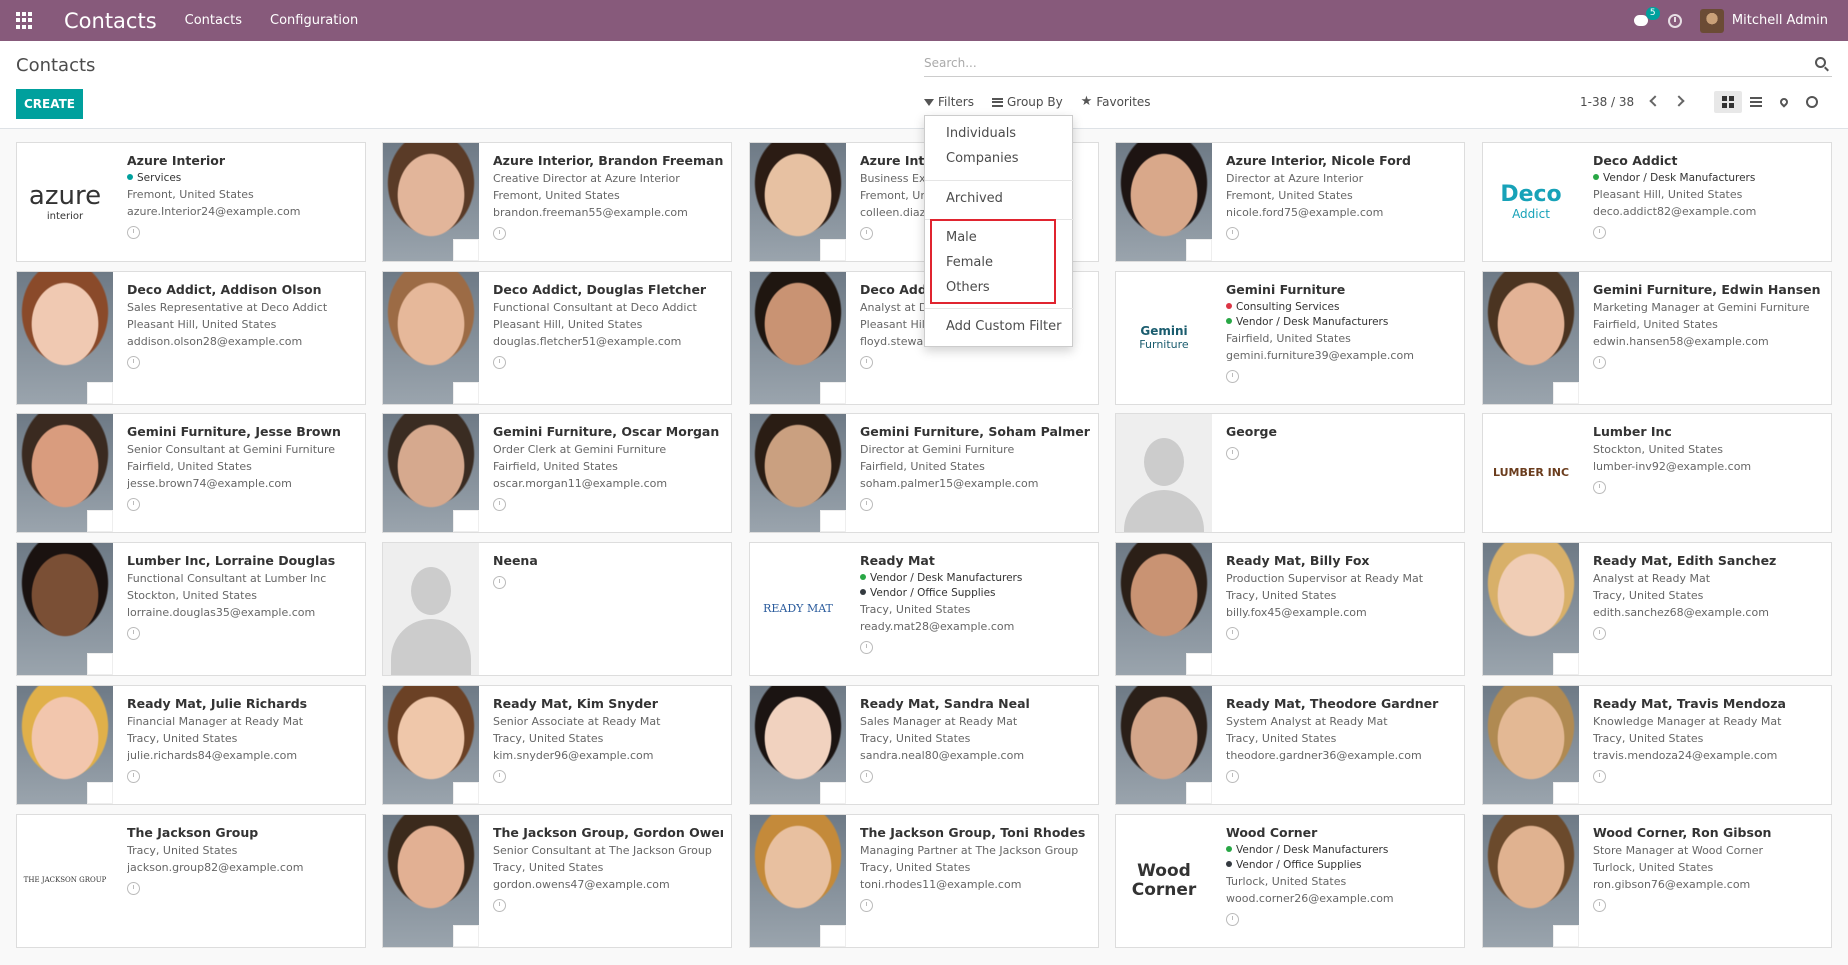  What do you see at coordinates (1003, 326) in the screenshot?
I see `add-custom-filter: Add Custom Filter` at bounding box center [1003, 326].